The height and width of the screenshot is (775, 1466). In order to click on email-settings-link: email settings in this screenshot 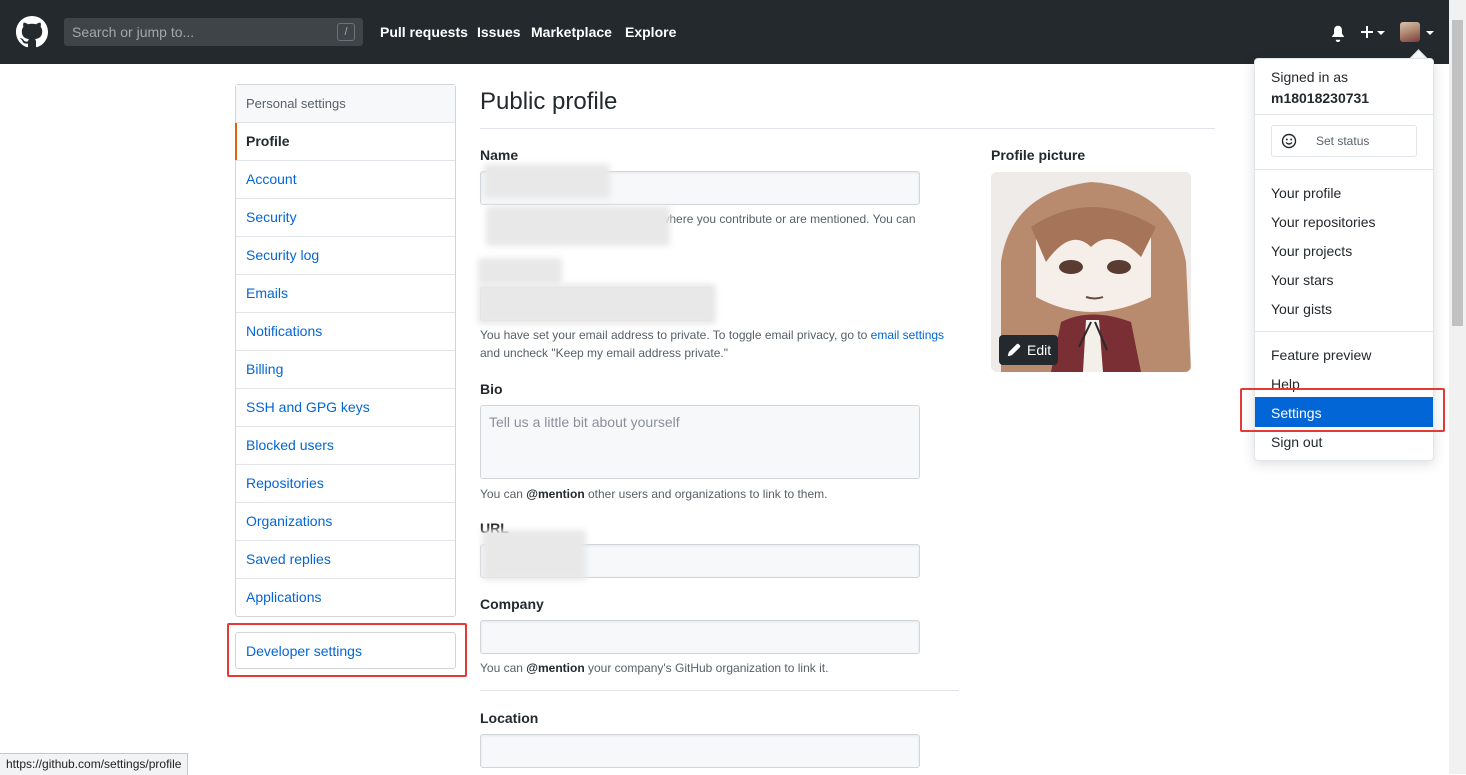, I will do `click(907, 335)`.